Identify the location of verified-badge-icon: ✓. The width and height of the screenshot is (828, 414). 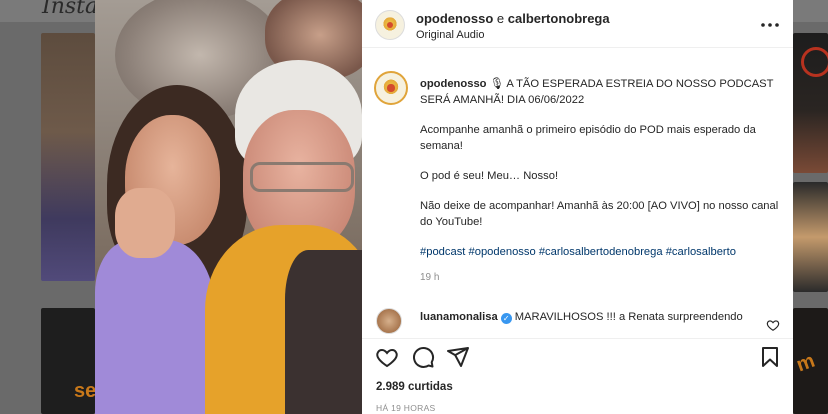
(506, 318).